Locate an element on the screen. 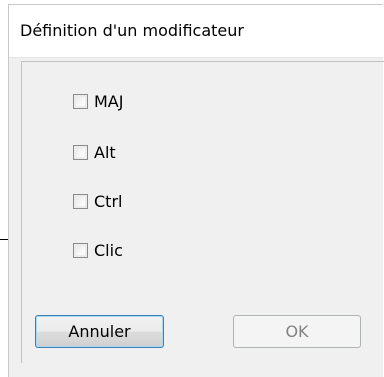 The width and height of the screenshot is (384, 377). cancel-button: Annuler is located at coordinates (99, 331).